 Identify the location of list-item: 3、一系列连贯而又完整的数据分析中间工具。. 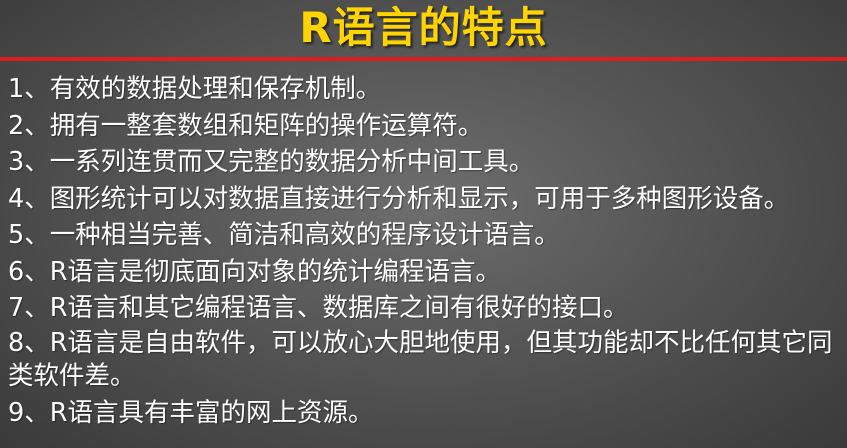
(271, 162).